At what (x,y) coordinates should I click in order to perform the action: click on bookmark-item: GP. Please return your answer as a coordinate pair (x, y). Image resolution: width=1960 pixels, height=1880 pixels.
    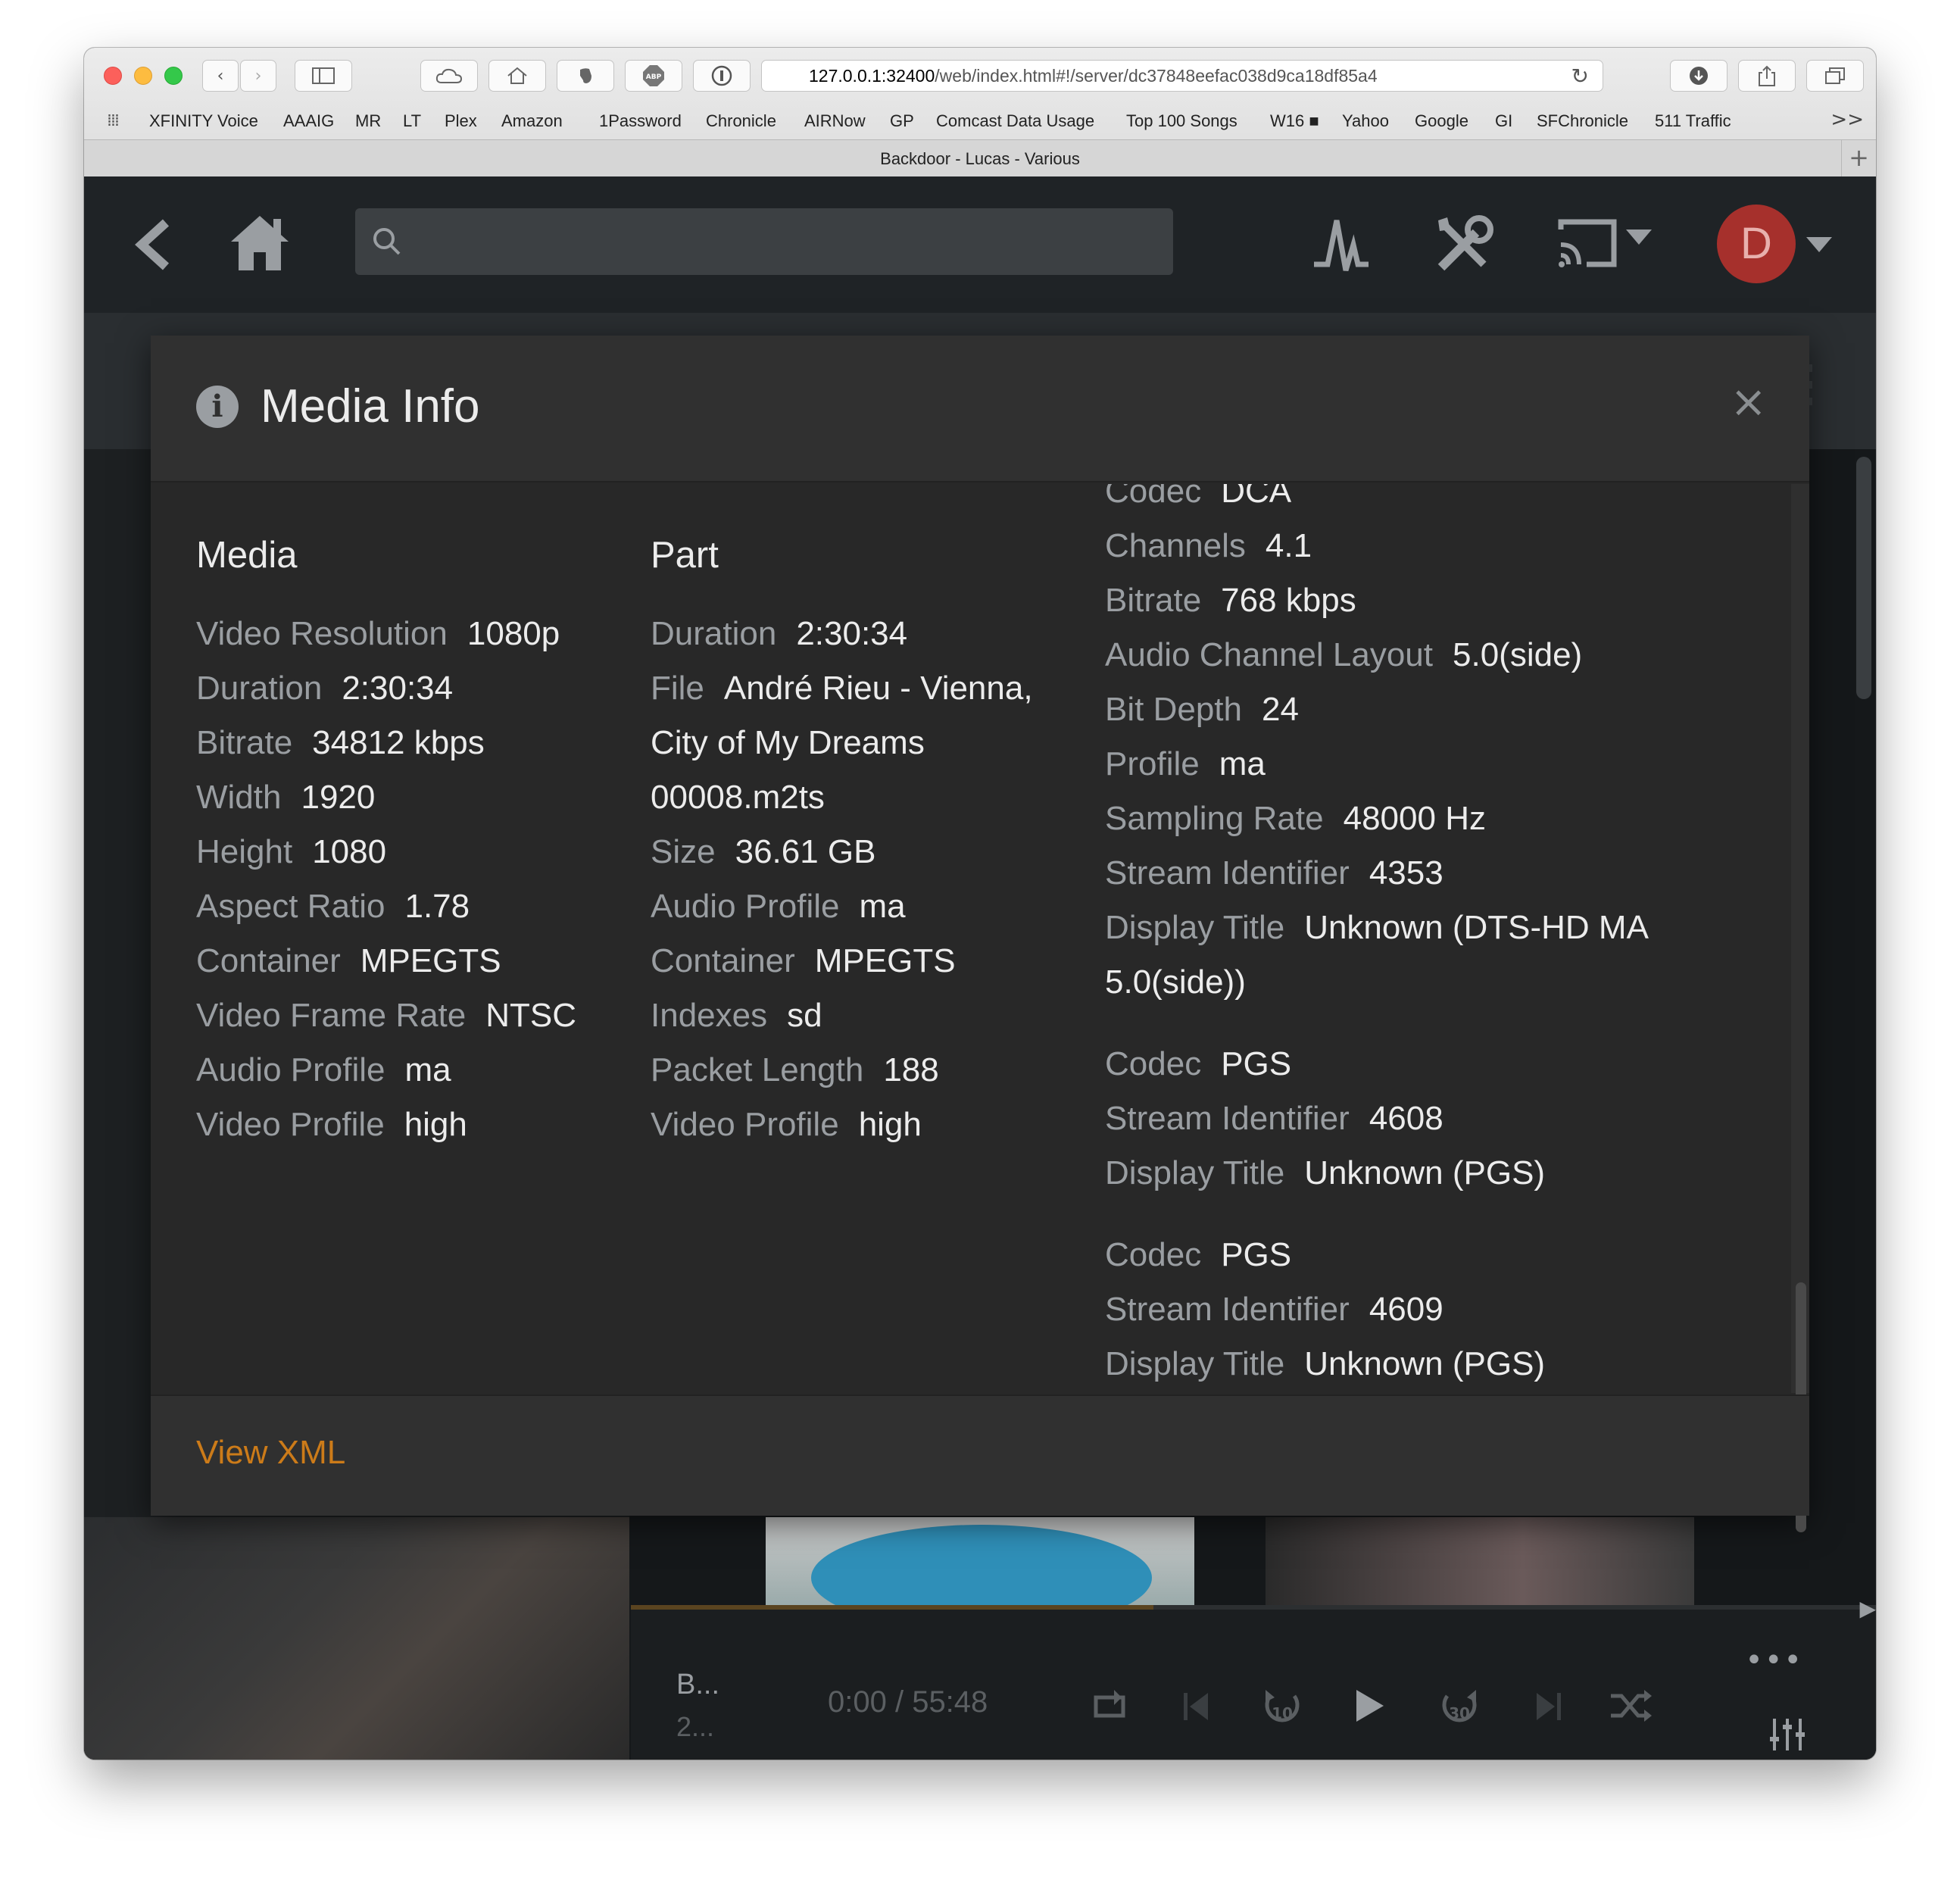
    Looking at the image, I should click on (902, 121).